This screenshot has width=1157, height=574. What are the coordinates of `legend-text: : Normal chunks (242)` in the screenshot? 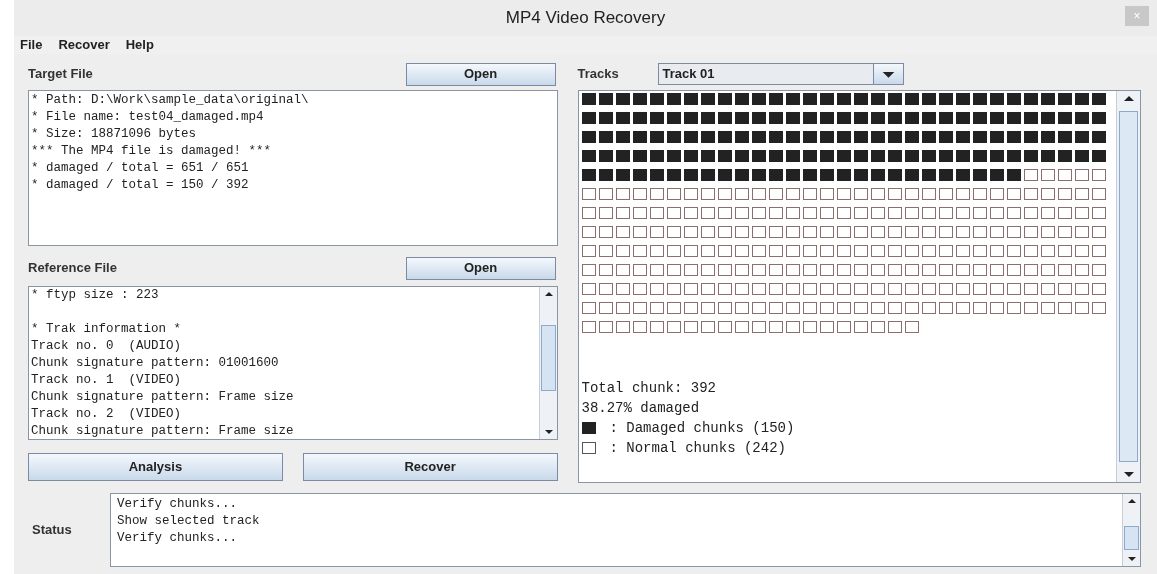 It's located at (697, 448).